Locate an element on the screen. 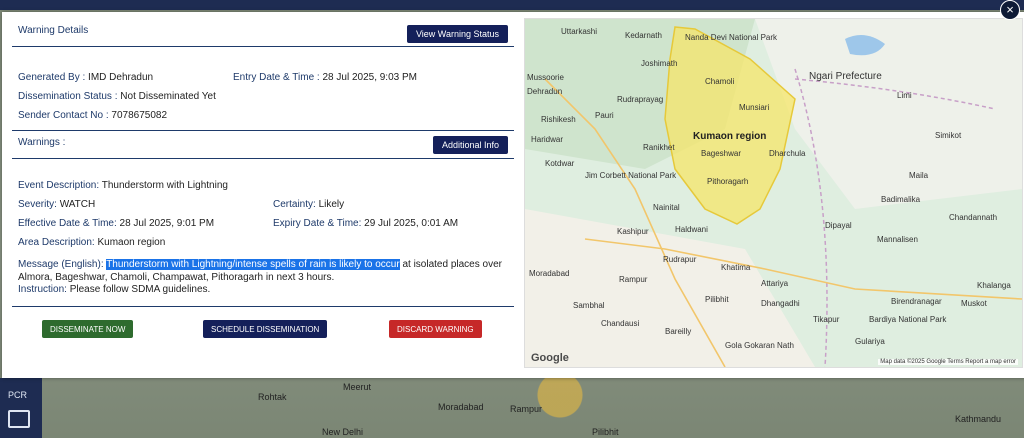 This screenshot has height=438, width=1024. map-place-label: Birendranagar is located at coordinates (916, 301).